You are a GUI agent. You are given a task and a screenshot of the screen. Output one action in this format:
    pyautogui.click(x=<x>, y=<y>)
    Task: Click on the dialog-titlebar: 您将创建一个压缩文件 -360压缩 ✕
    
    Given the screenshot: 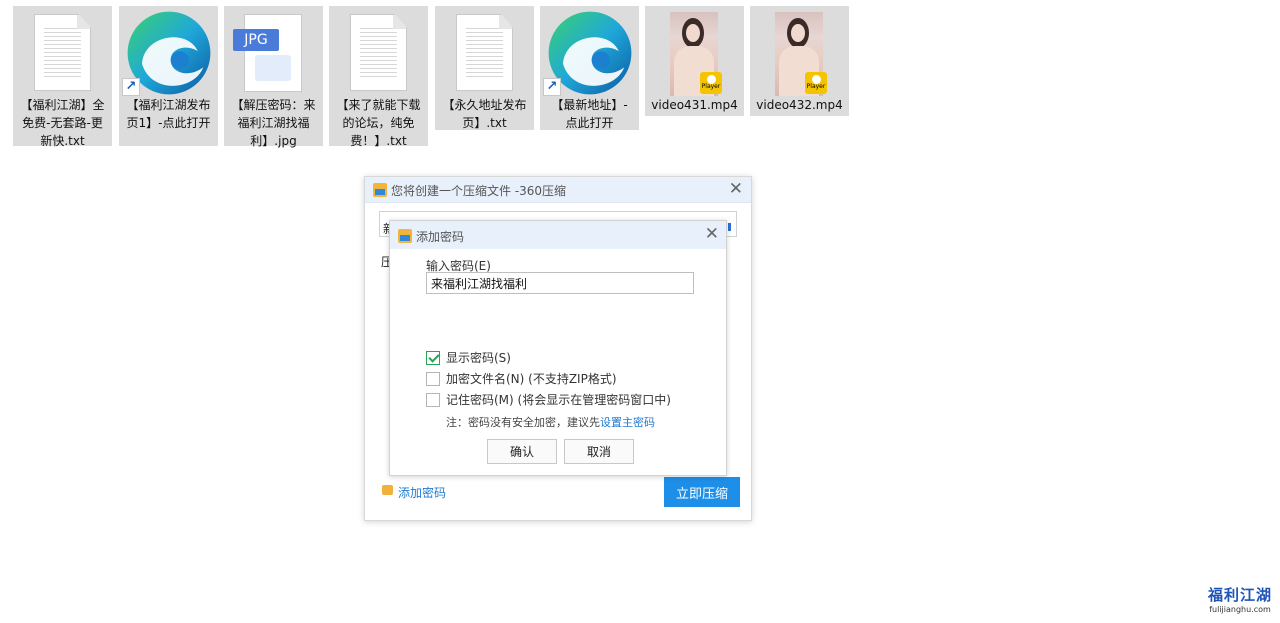 What is the action you would take?
    pyautogui.click(x=558, y=190)
    